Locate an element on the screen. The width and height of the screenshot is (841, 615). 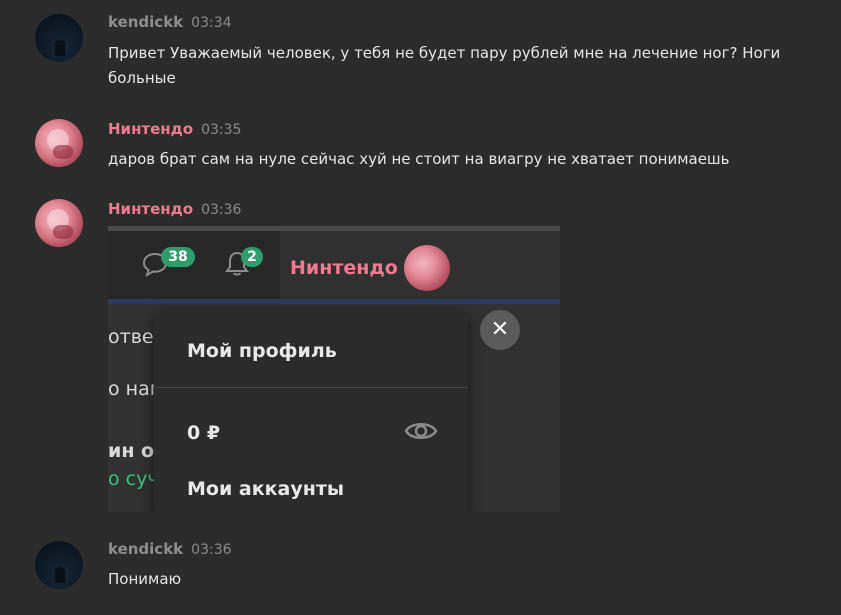
profile-dropdown-menu: Мой профиль 0 ₽ Мои аккаунты is located at coordinates (311, 411).